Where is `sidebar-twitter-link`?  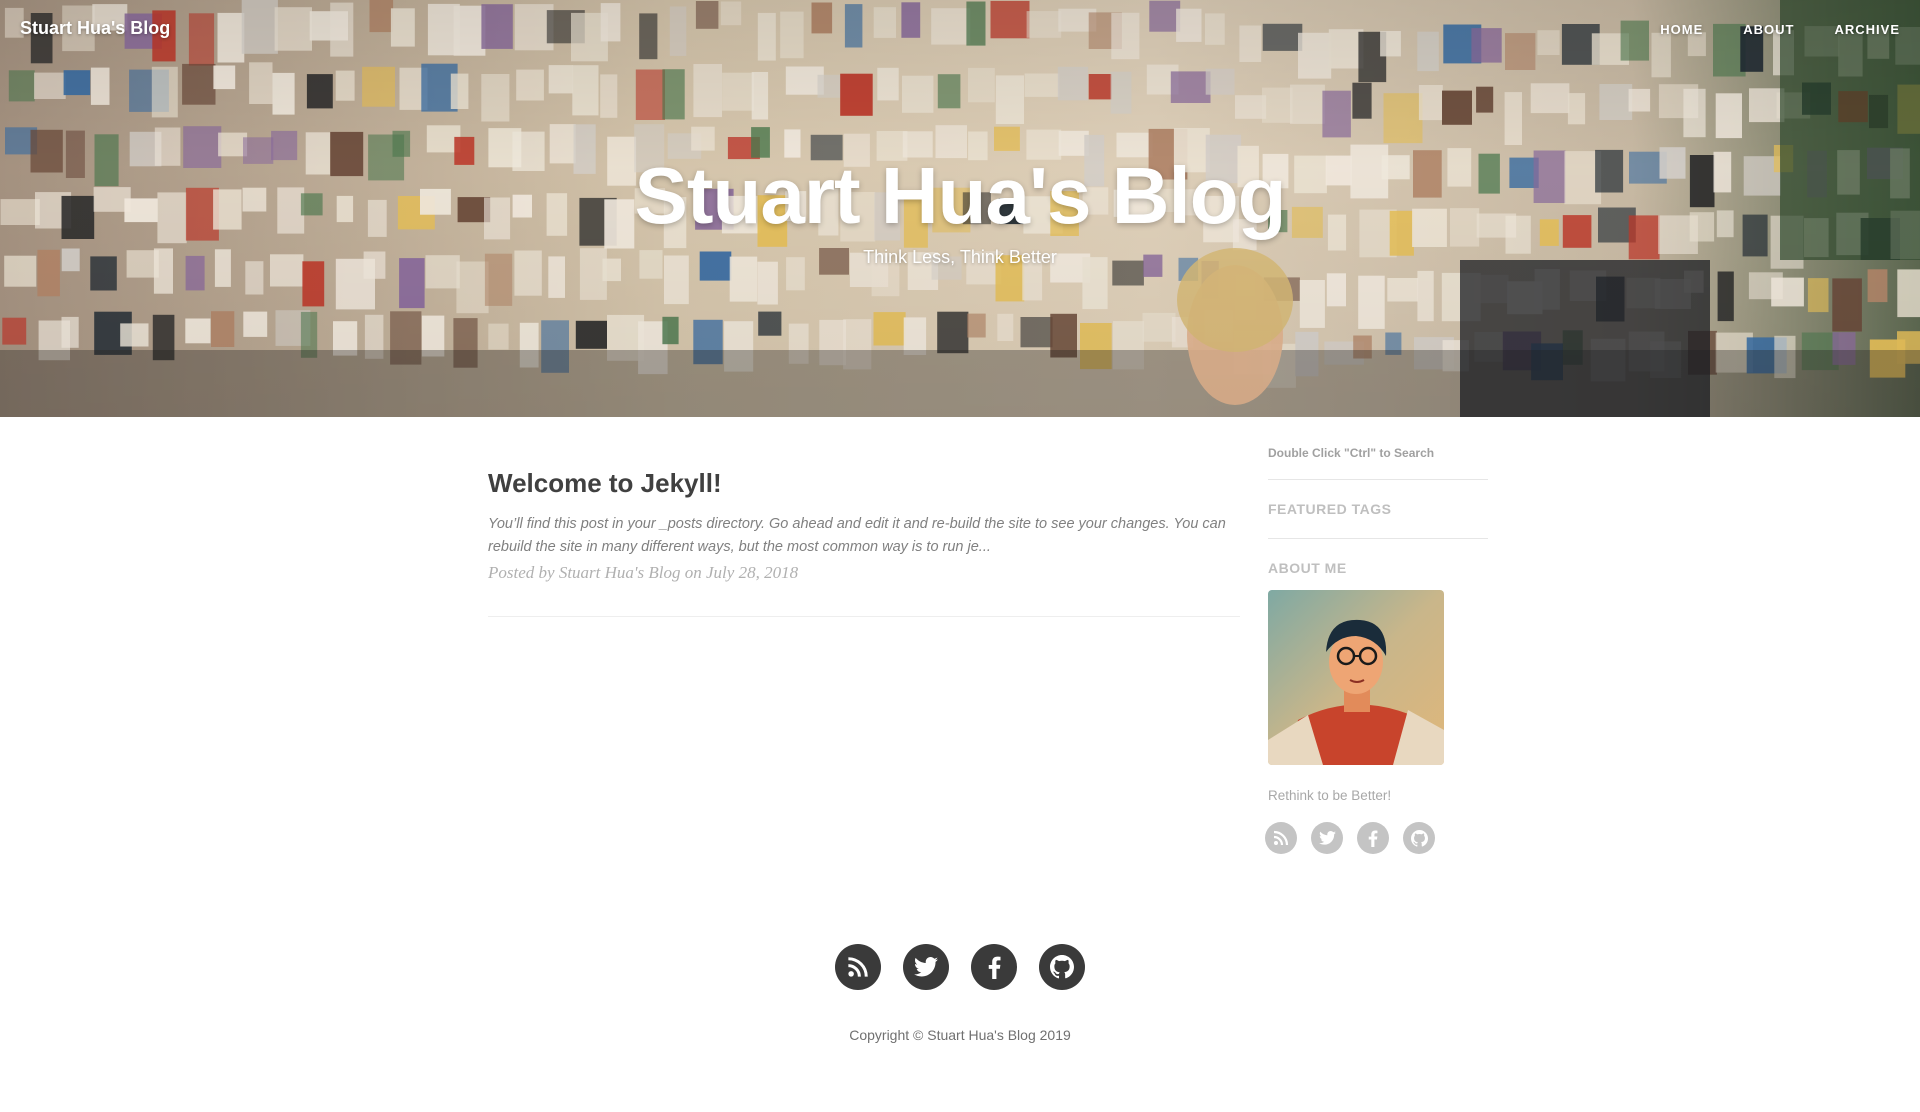 sidebar-twitter-link is located at coordinates (1327, 838).